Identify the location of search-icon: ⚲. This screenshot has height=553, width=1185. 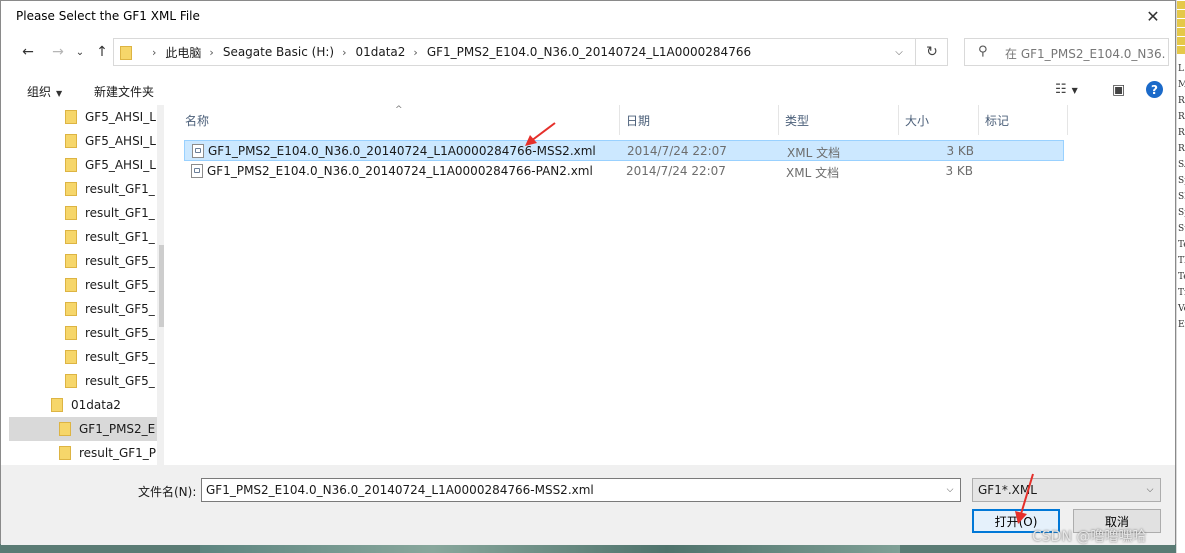
(983, 51).